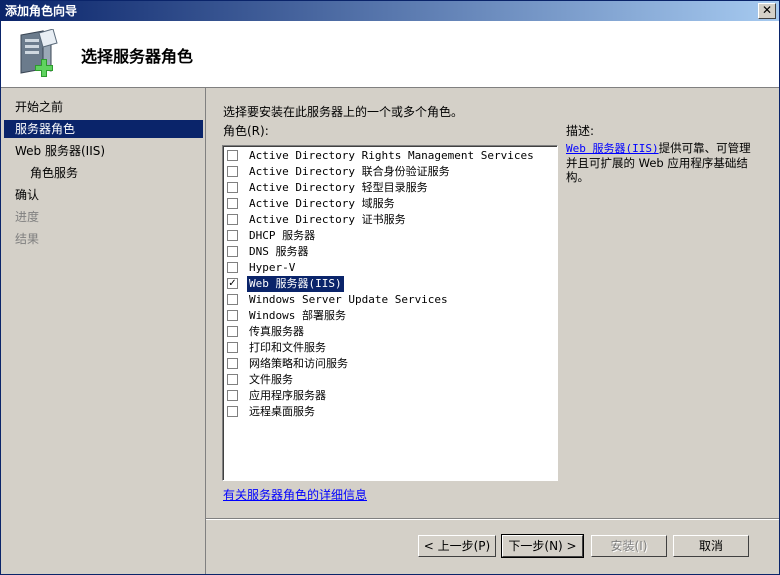  Describe the element at coordinates (349, 171) in the screenshot. I see `role-label: Active Directory 联合身份验证服务` at that location.